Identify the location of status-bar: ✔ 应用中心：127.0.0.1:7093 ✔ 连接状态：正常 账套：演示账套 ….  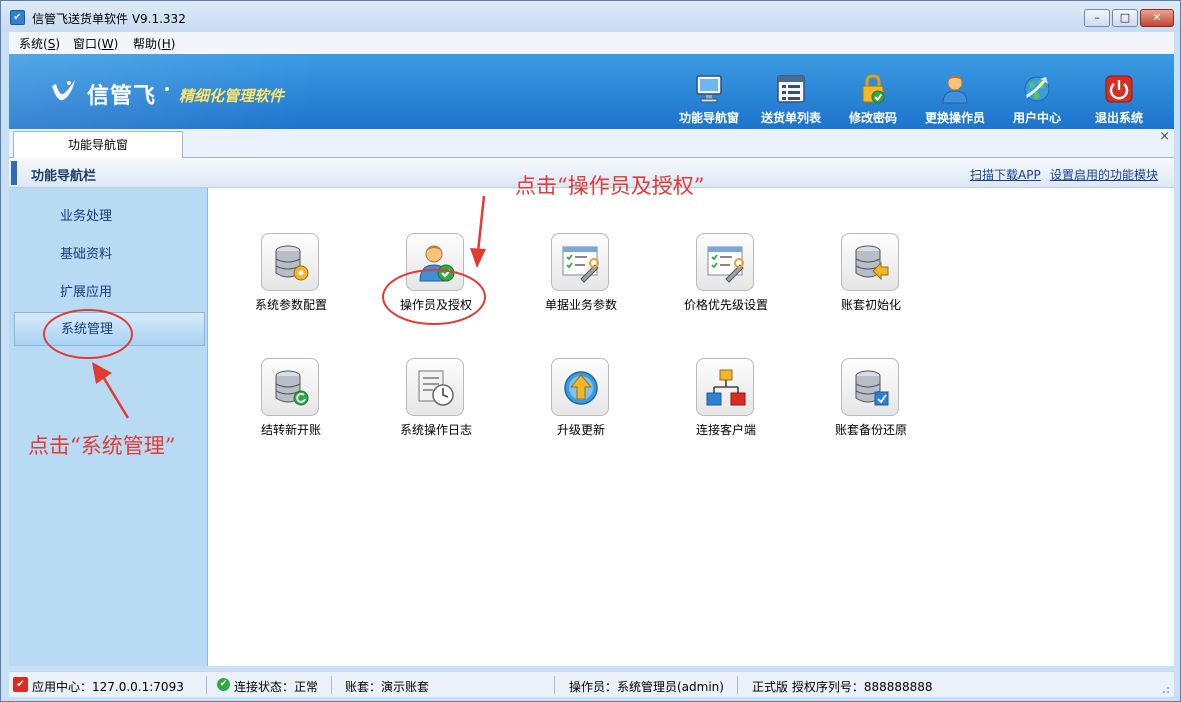
(591, 684).